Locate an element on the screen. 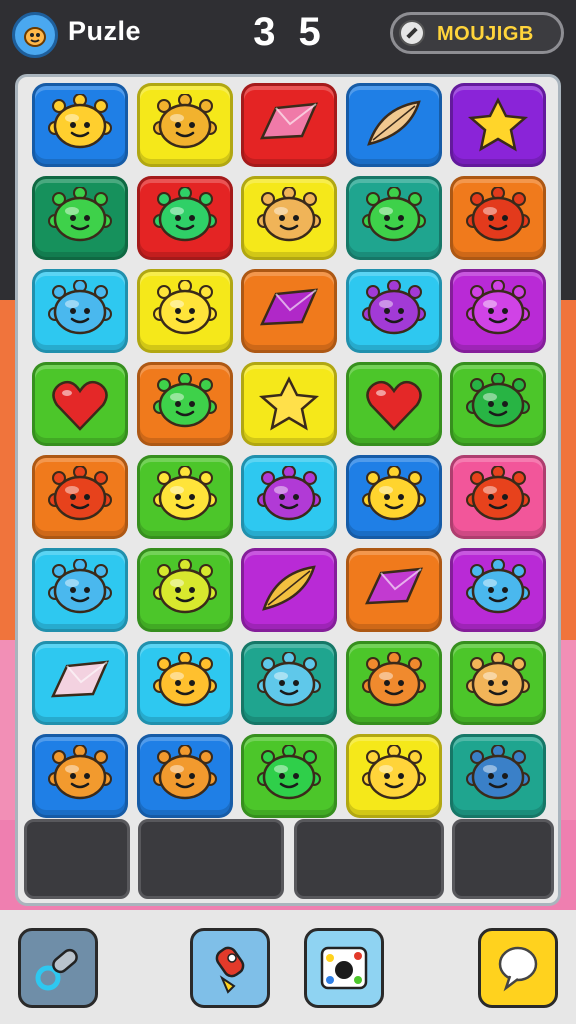 This screenshot has width=576, height=1024. app-title: Puzle is located at coordinates (105, 31).